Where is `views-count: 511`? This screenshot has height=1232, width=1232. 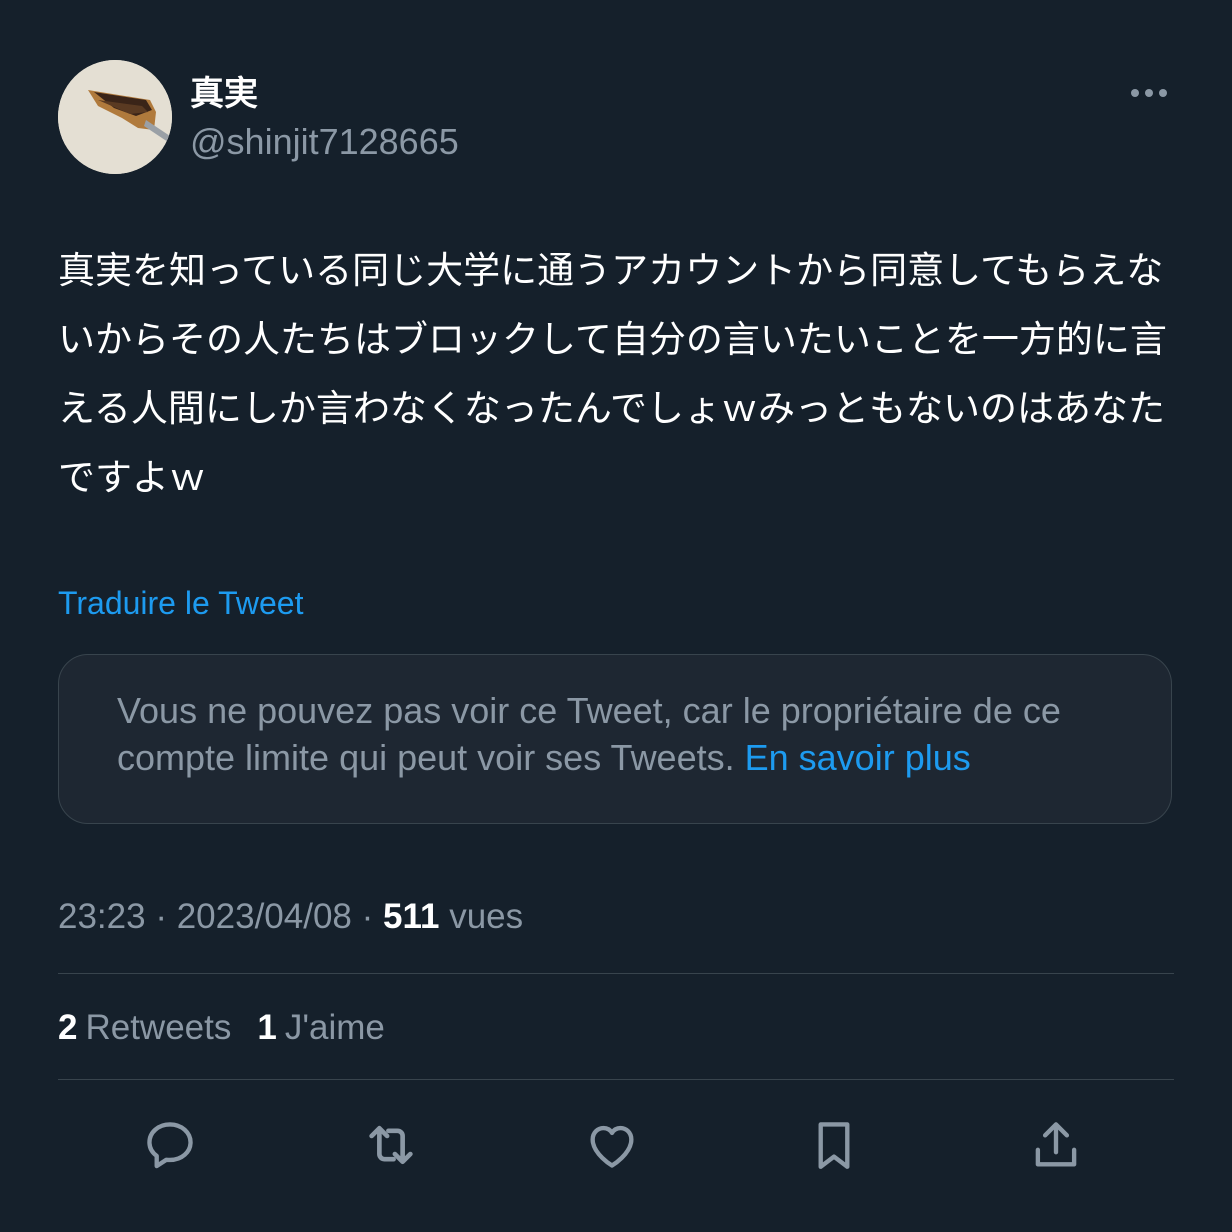
views-count: 511 is located at coordinates (411, 916).